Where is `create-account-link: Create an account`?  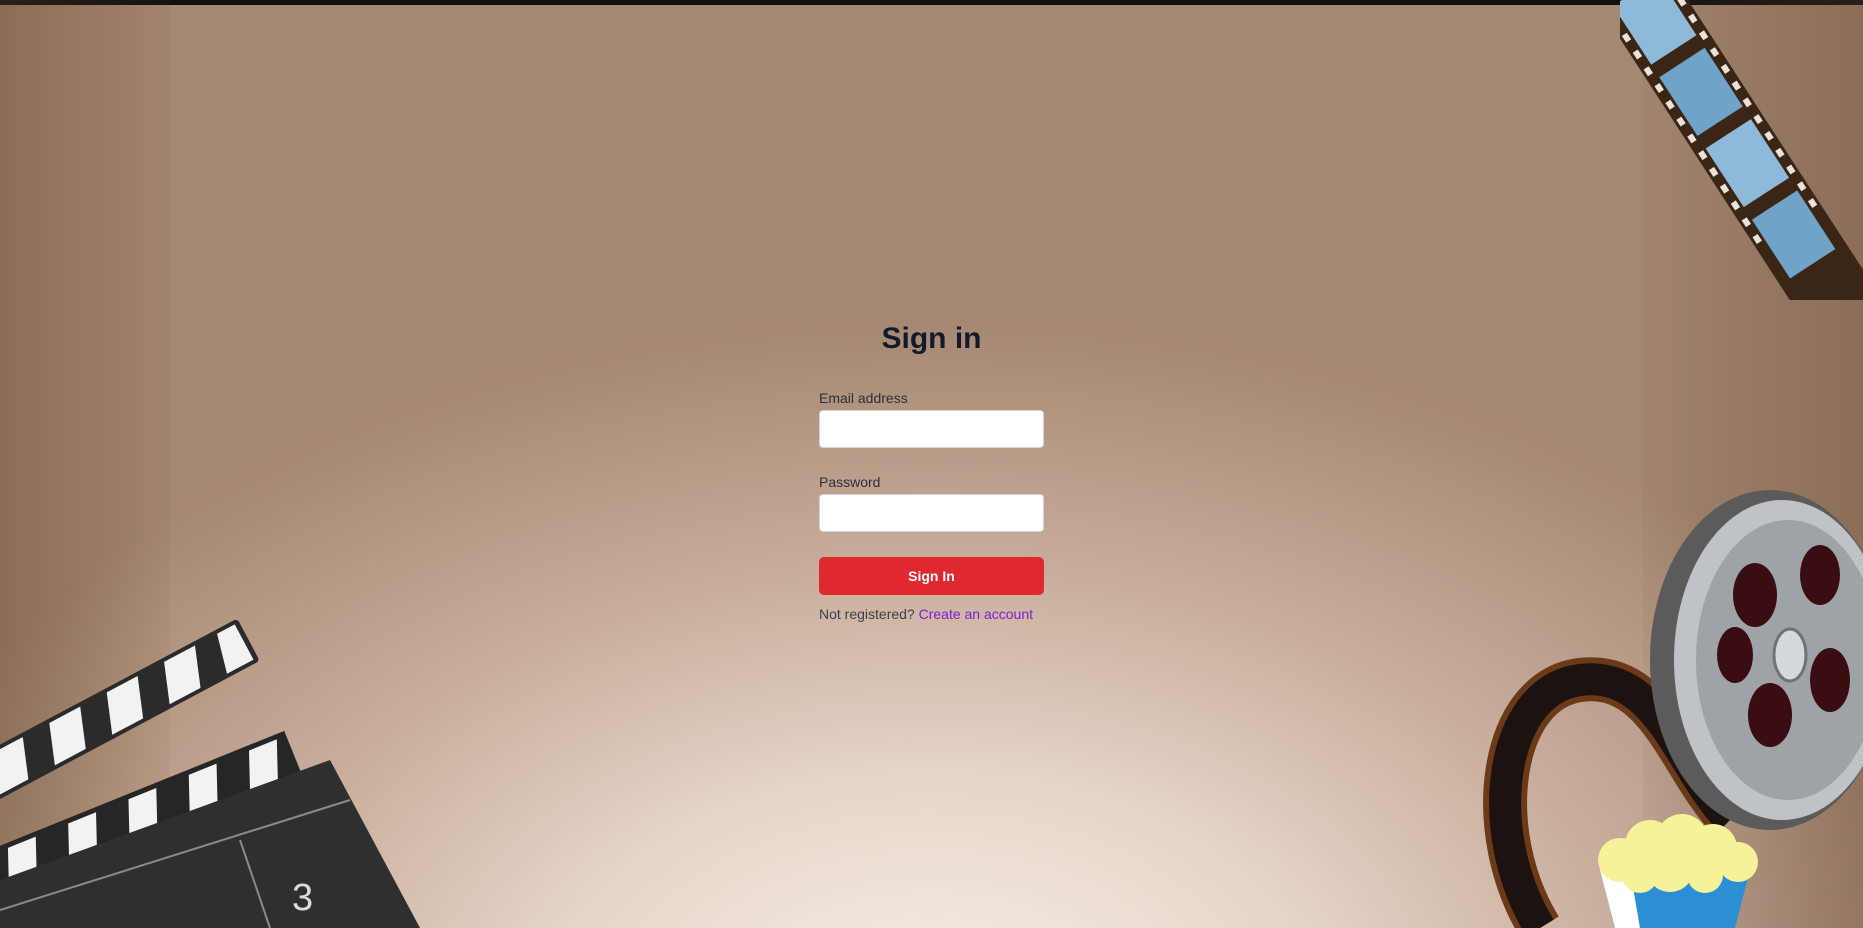
create-account-link: Create an account is located at coordinates (976, 614).